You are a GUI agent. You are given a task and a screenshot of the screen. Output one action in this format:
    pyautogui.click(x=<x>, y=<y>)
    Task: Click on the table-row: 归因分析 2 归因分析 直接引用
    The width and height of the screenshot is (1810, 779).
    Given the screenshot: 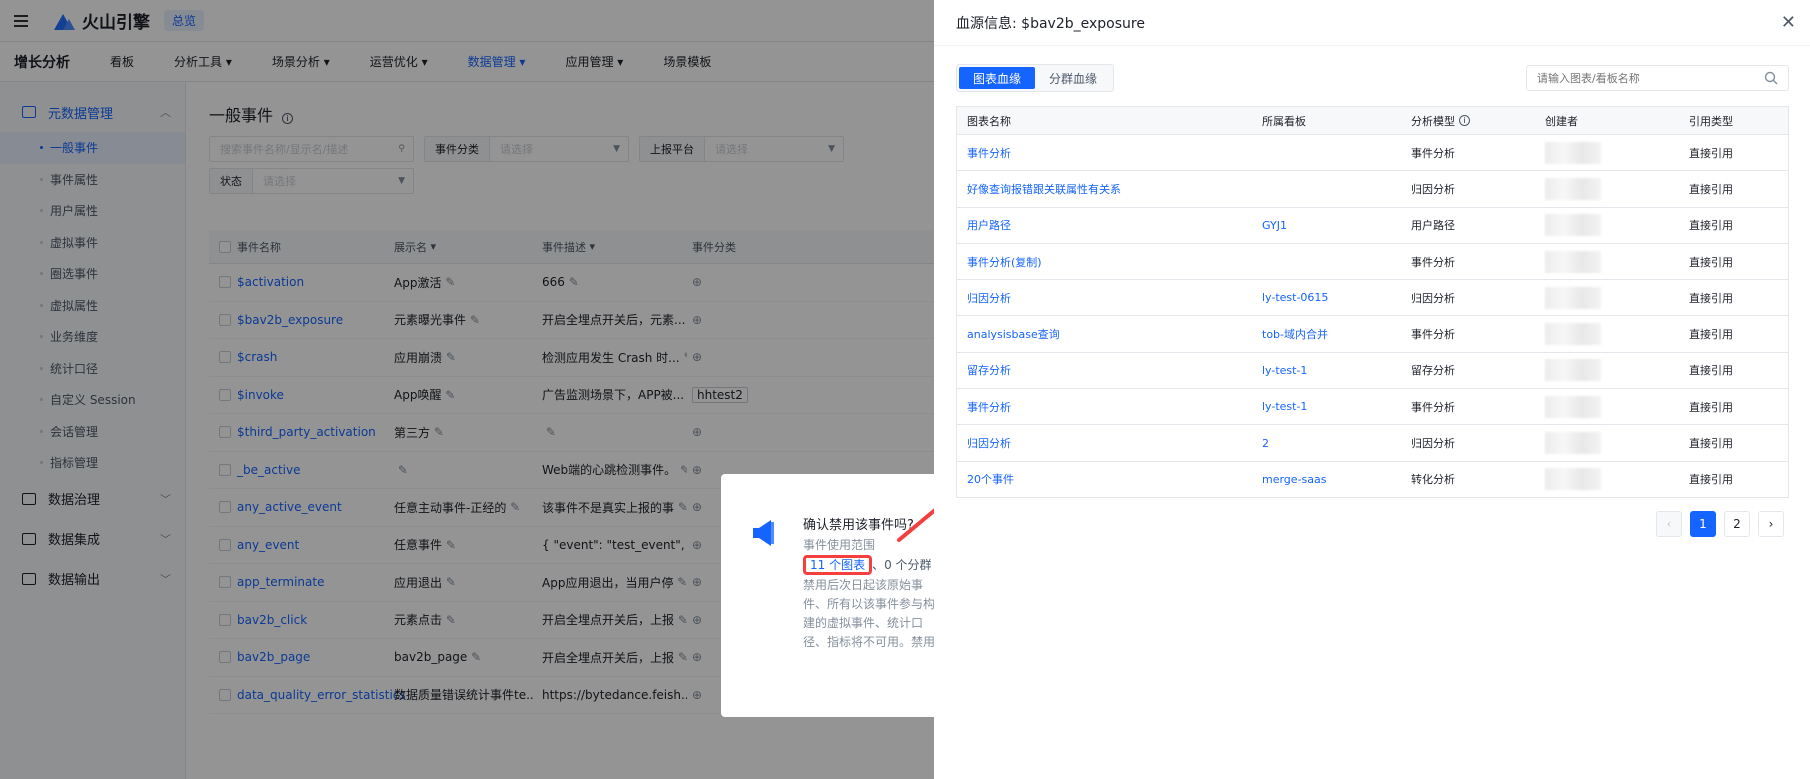 What is the action you would take?
    pyautogui.click(x=1372, y=443)
    